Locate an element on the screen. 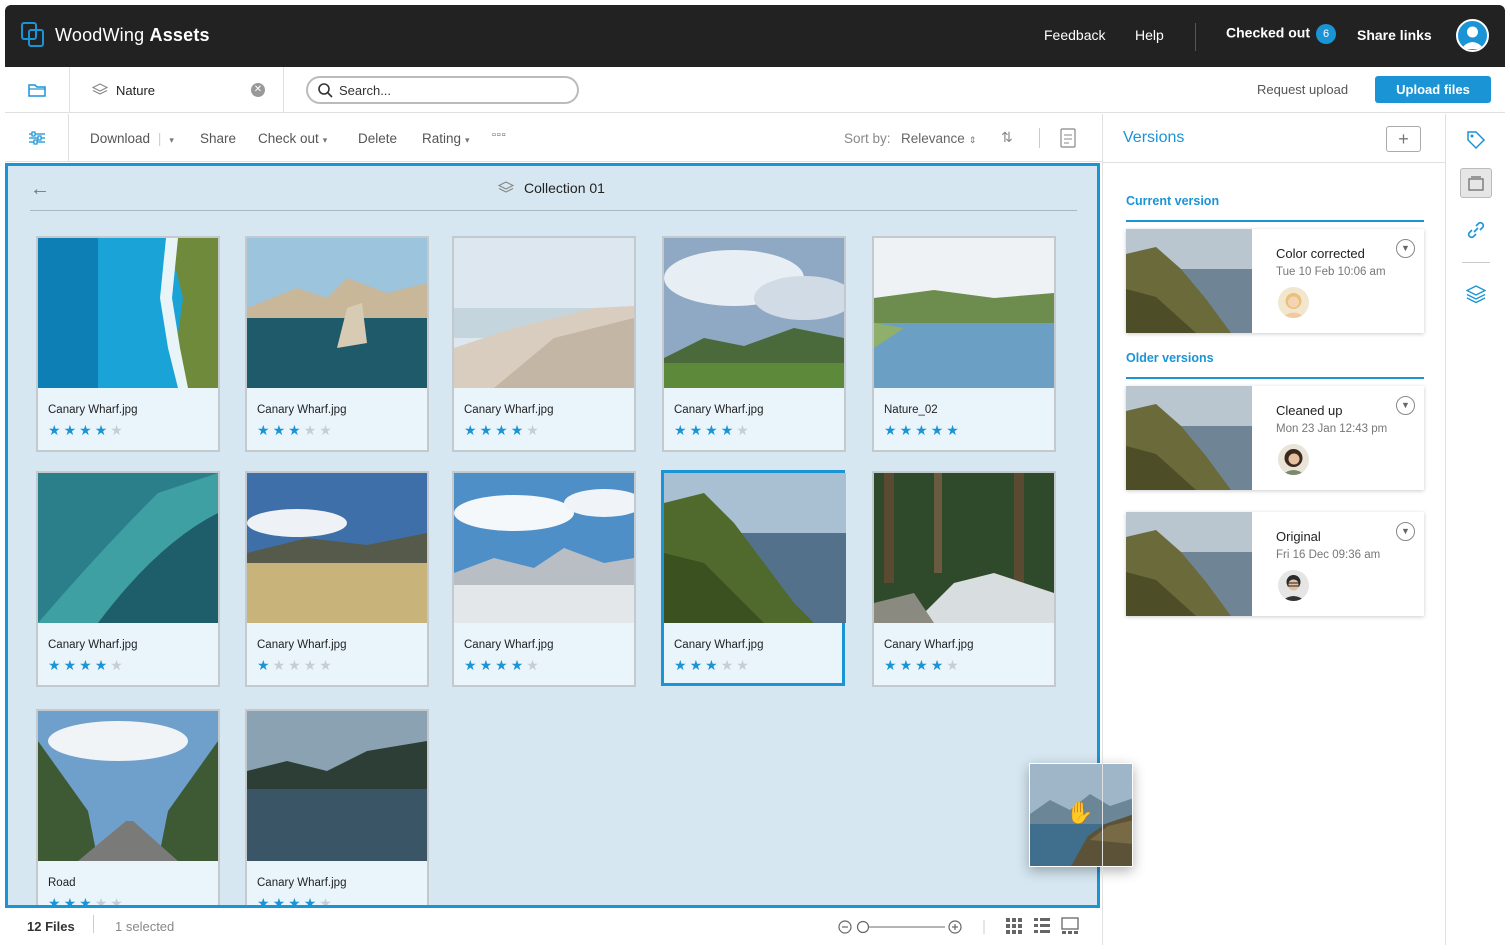 The height and width of the screenshot is (950, 1510). zoom-slider is located at coordinates (922, 927).